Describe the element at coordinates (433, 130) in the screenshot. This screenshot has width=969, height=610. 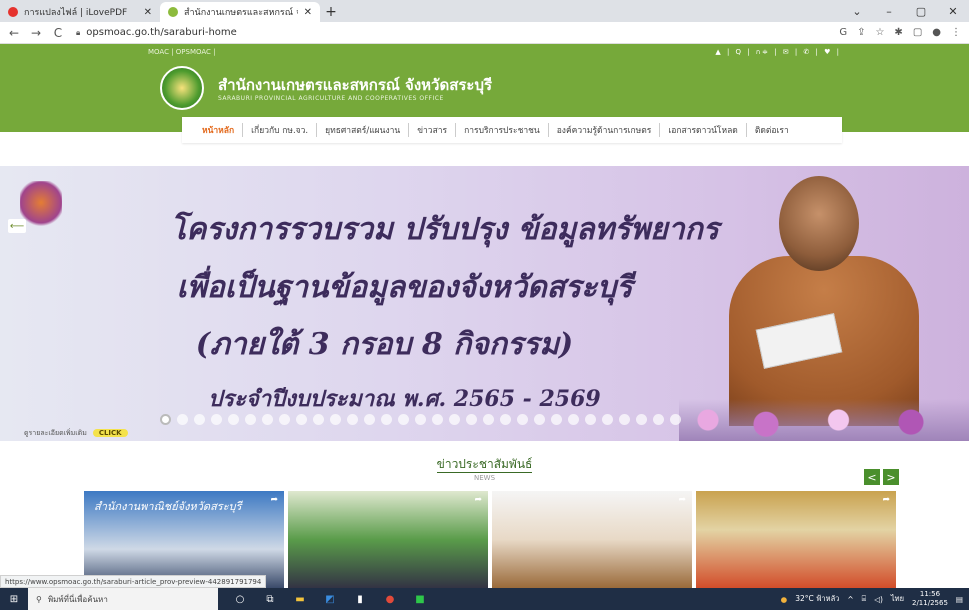
I see `menu-item-news: ข่าวสาร` at that location.